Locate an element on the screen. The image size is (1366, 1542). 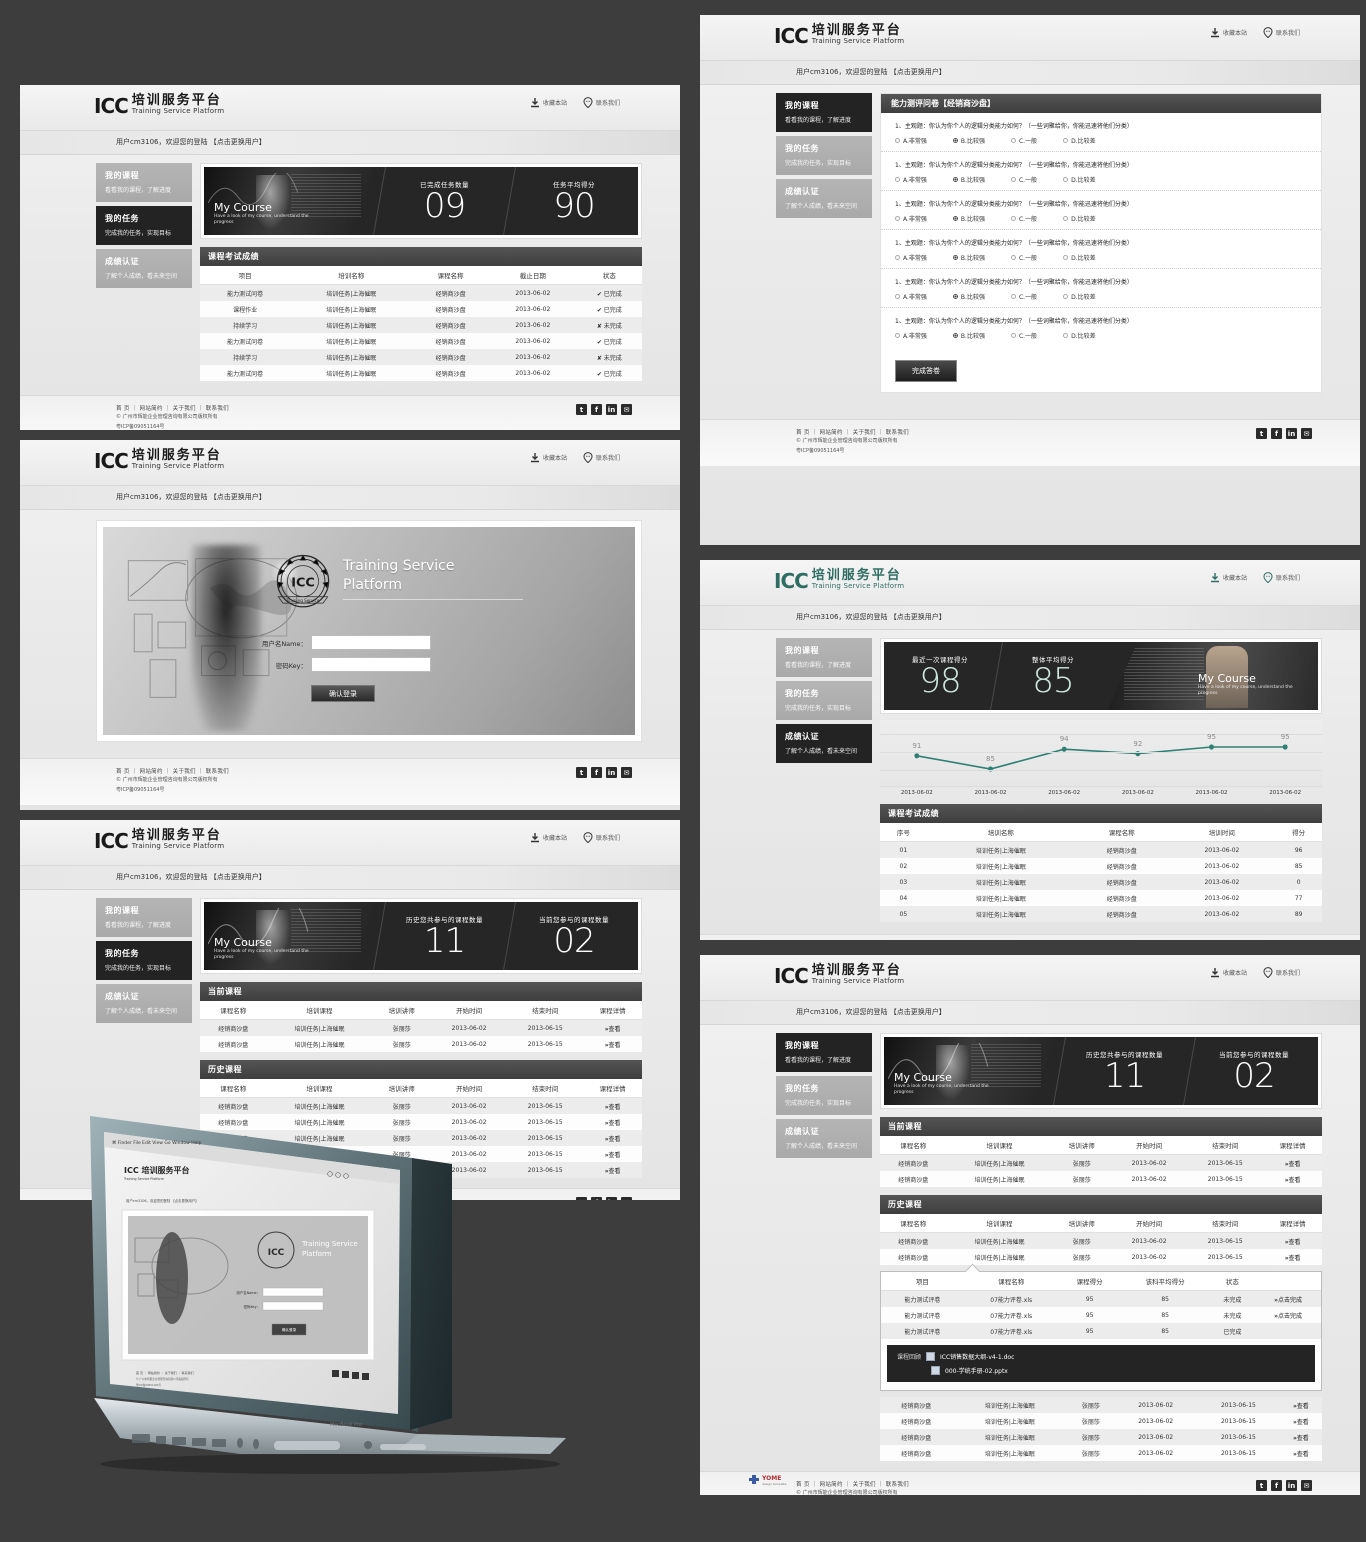
login-submit-button: 确认登录 is located at coordinates (343, 693).